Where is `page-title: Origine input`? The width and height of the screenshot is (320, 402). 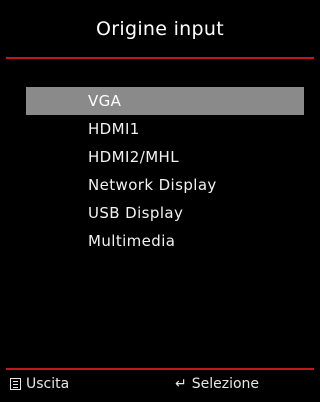
page-title: Origine input is located at coordinates (160, 28).